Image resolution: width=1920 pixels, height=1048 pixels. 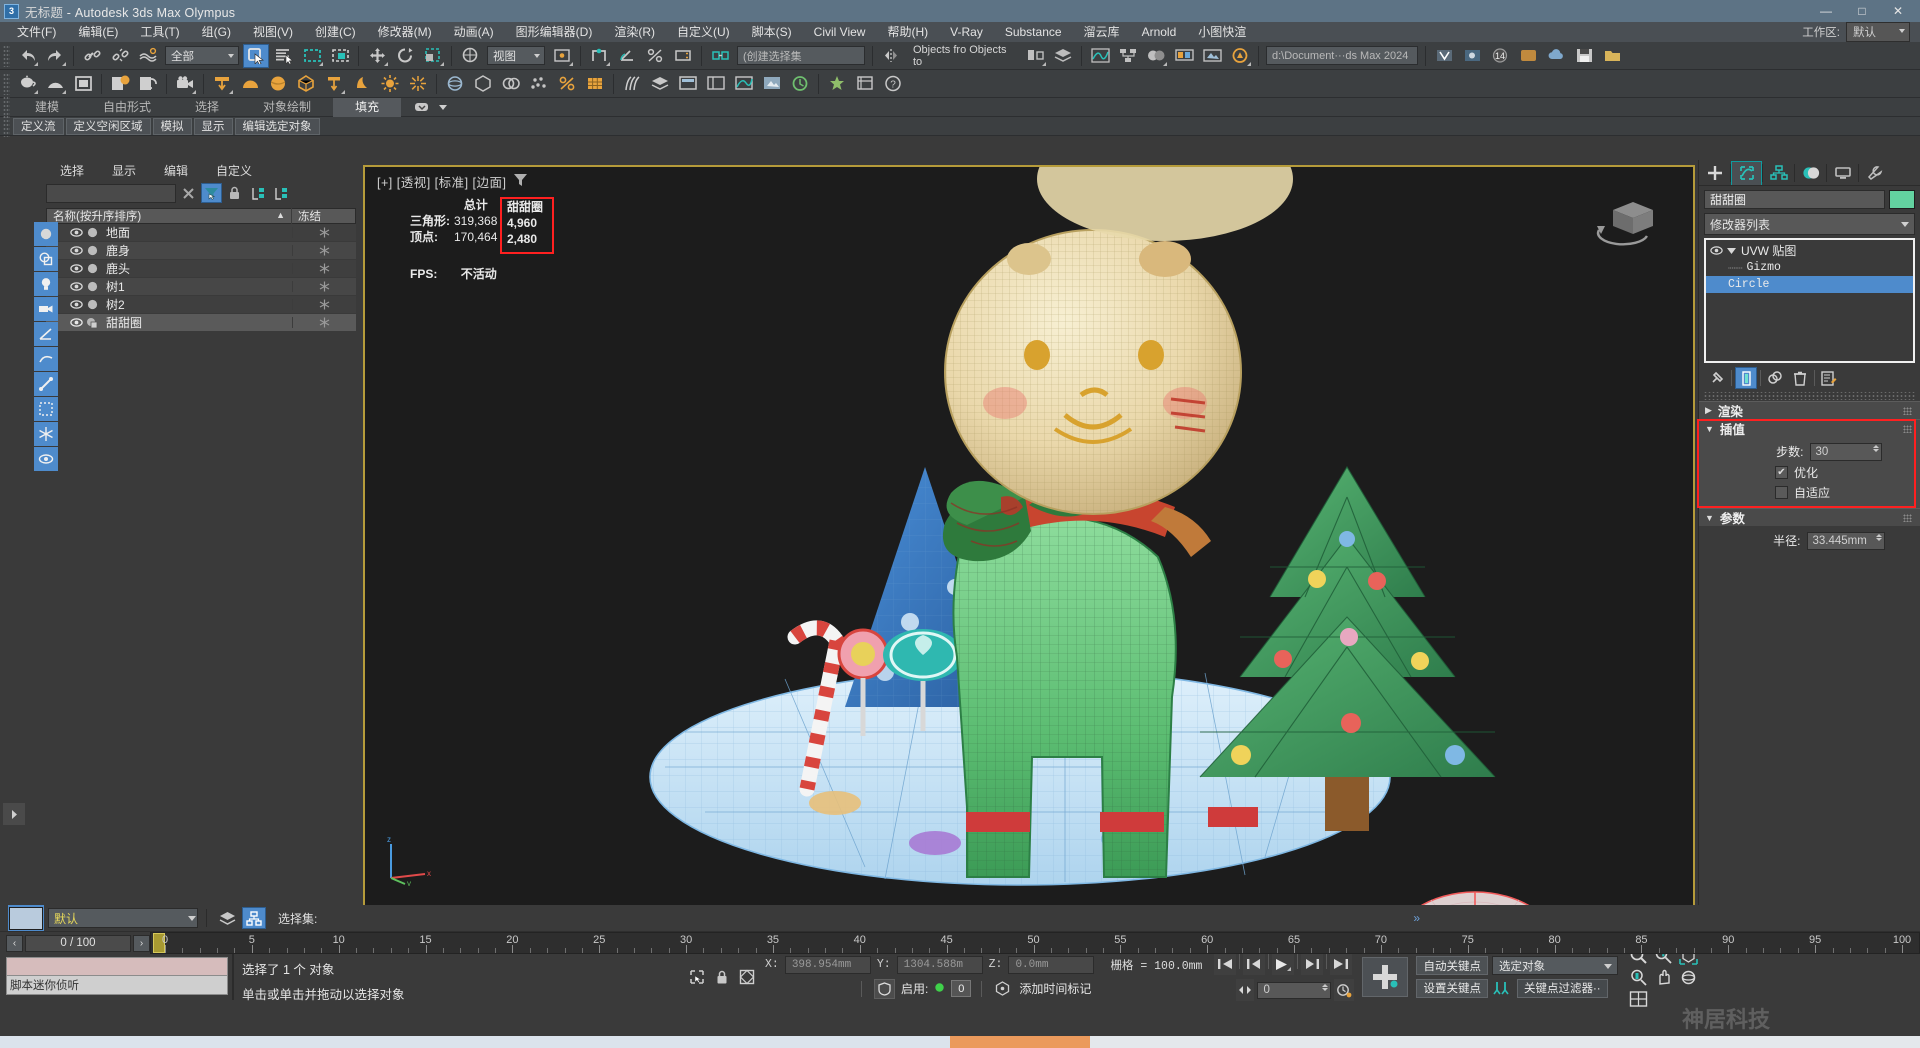 What do you see at coordinates (632, 84) in the screenshot?
I see `hair-and-fur-icon` at bounding box center [632, 84].